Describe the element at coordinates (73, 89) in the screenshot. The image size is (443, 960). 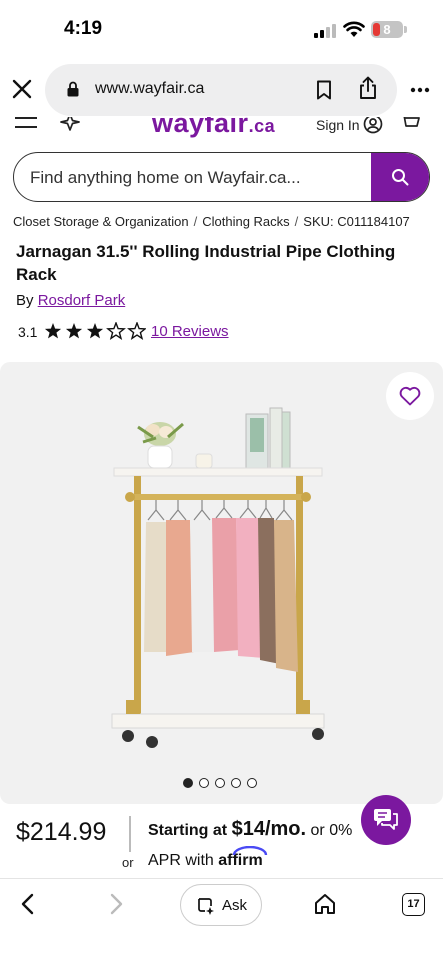
I see `lock-icon` at that location.